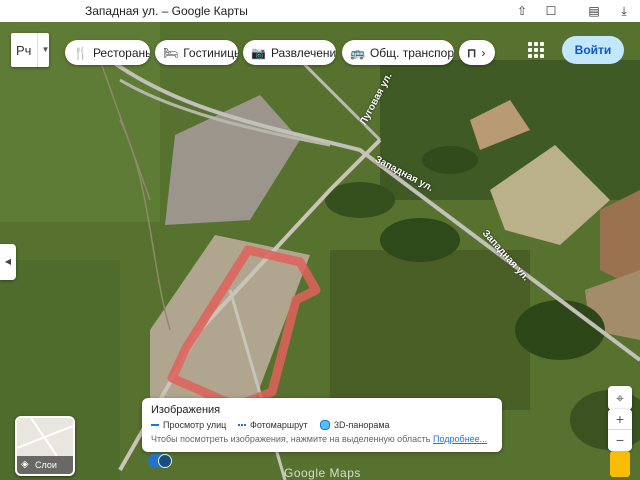 This screenshot has height=480, width=640. I want to click on window-title: Западная ул. – Google Карты, so click(166, 11).